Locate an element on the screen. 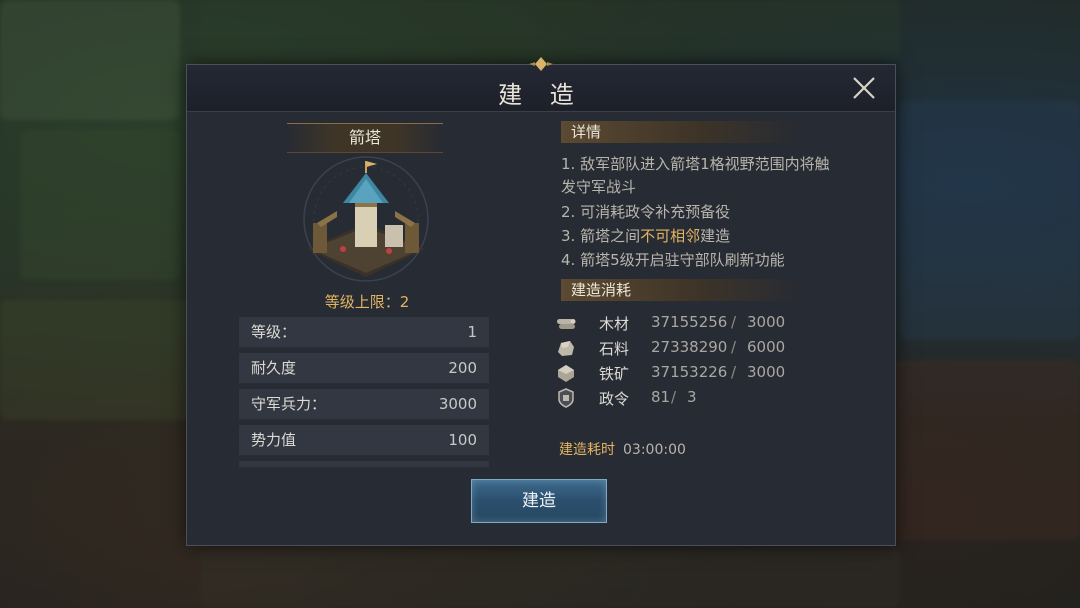  wood-icon is located at coordinates (566, 324).